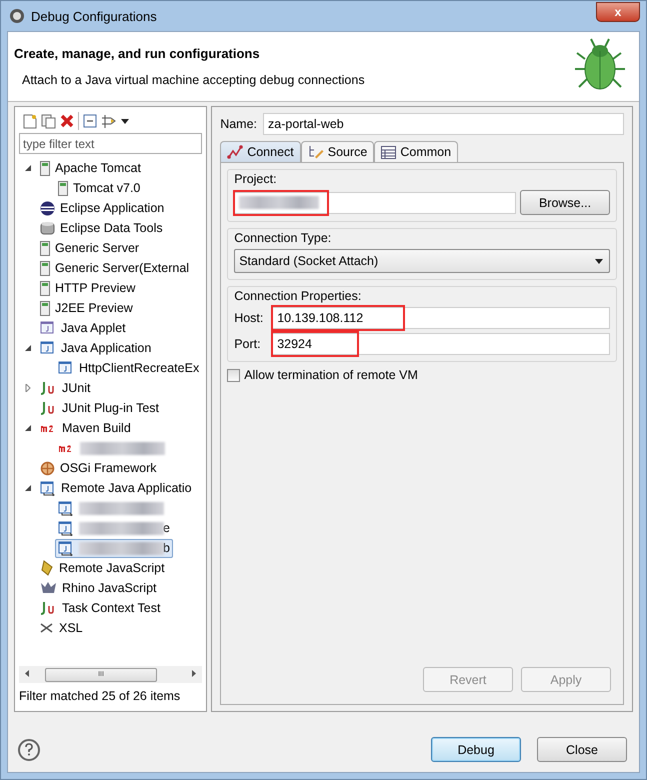 Image resolution: width=647 pixels, height=780 pixels. Describe the element at coordinates (260, 151) in the screenshot. I see `tab: Connect` at that location.